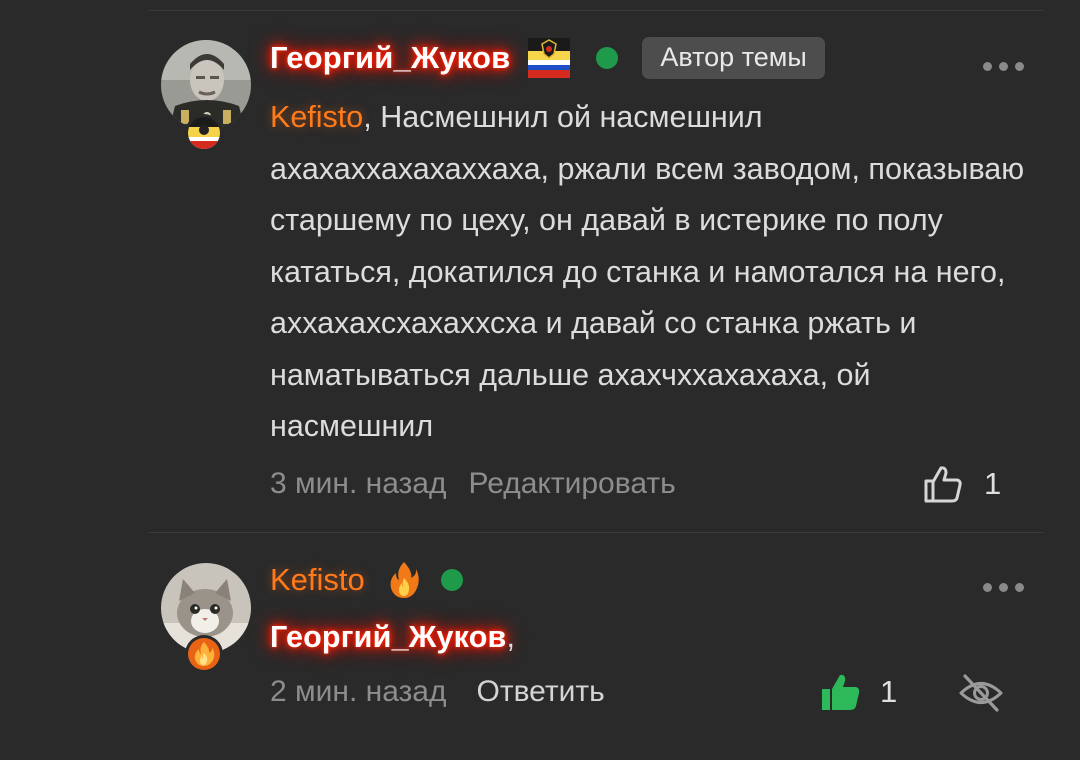 This screenshot has width=1080, height=760. Describe the element at coordinates (596, 532) in the screenshot. I see `comment-divider` at that location.